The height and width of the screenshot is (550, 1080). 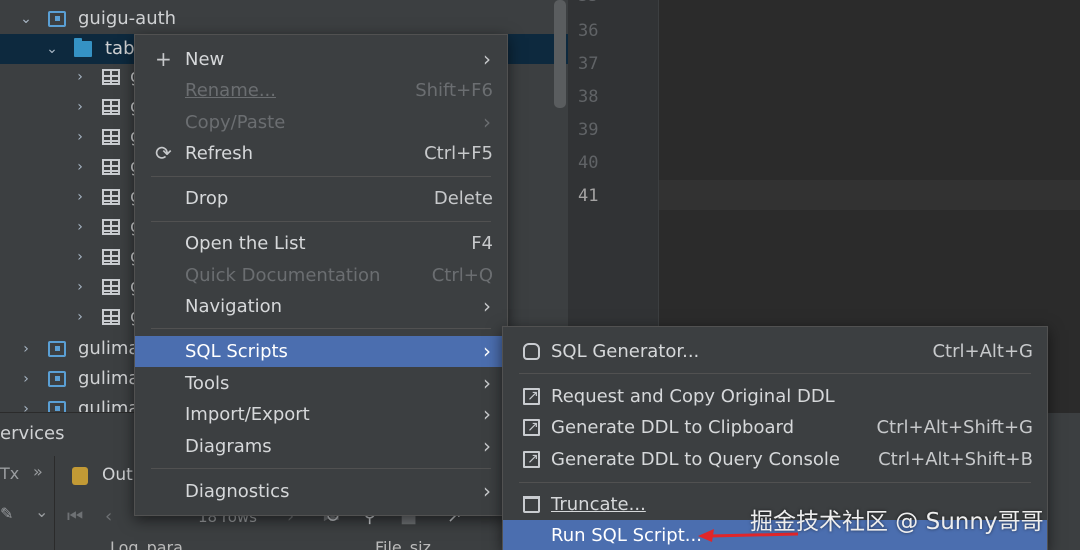 What do you see at coordinates (321, 198) in the screenshot?
I see `menu-item-drop: Drop Delete` at bounding box center [321, 198].